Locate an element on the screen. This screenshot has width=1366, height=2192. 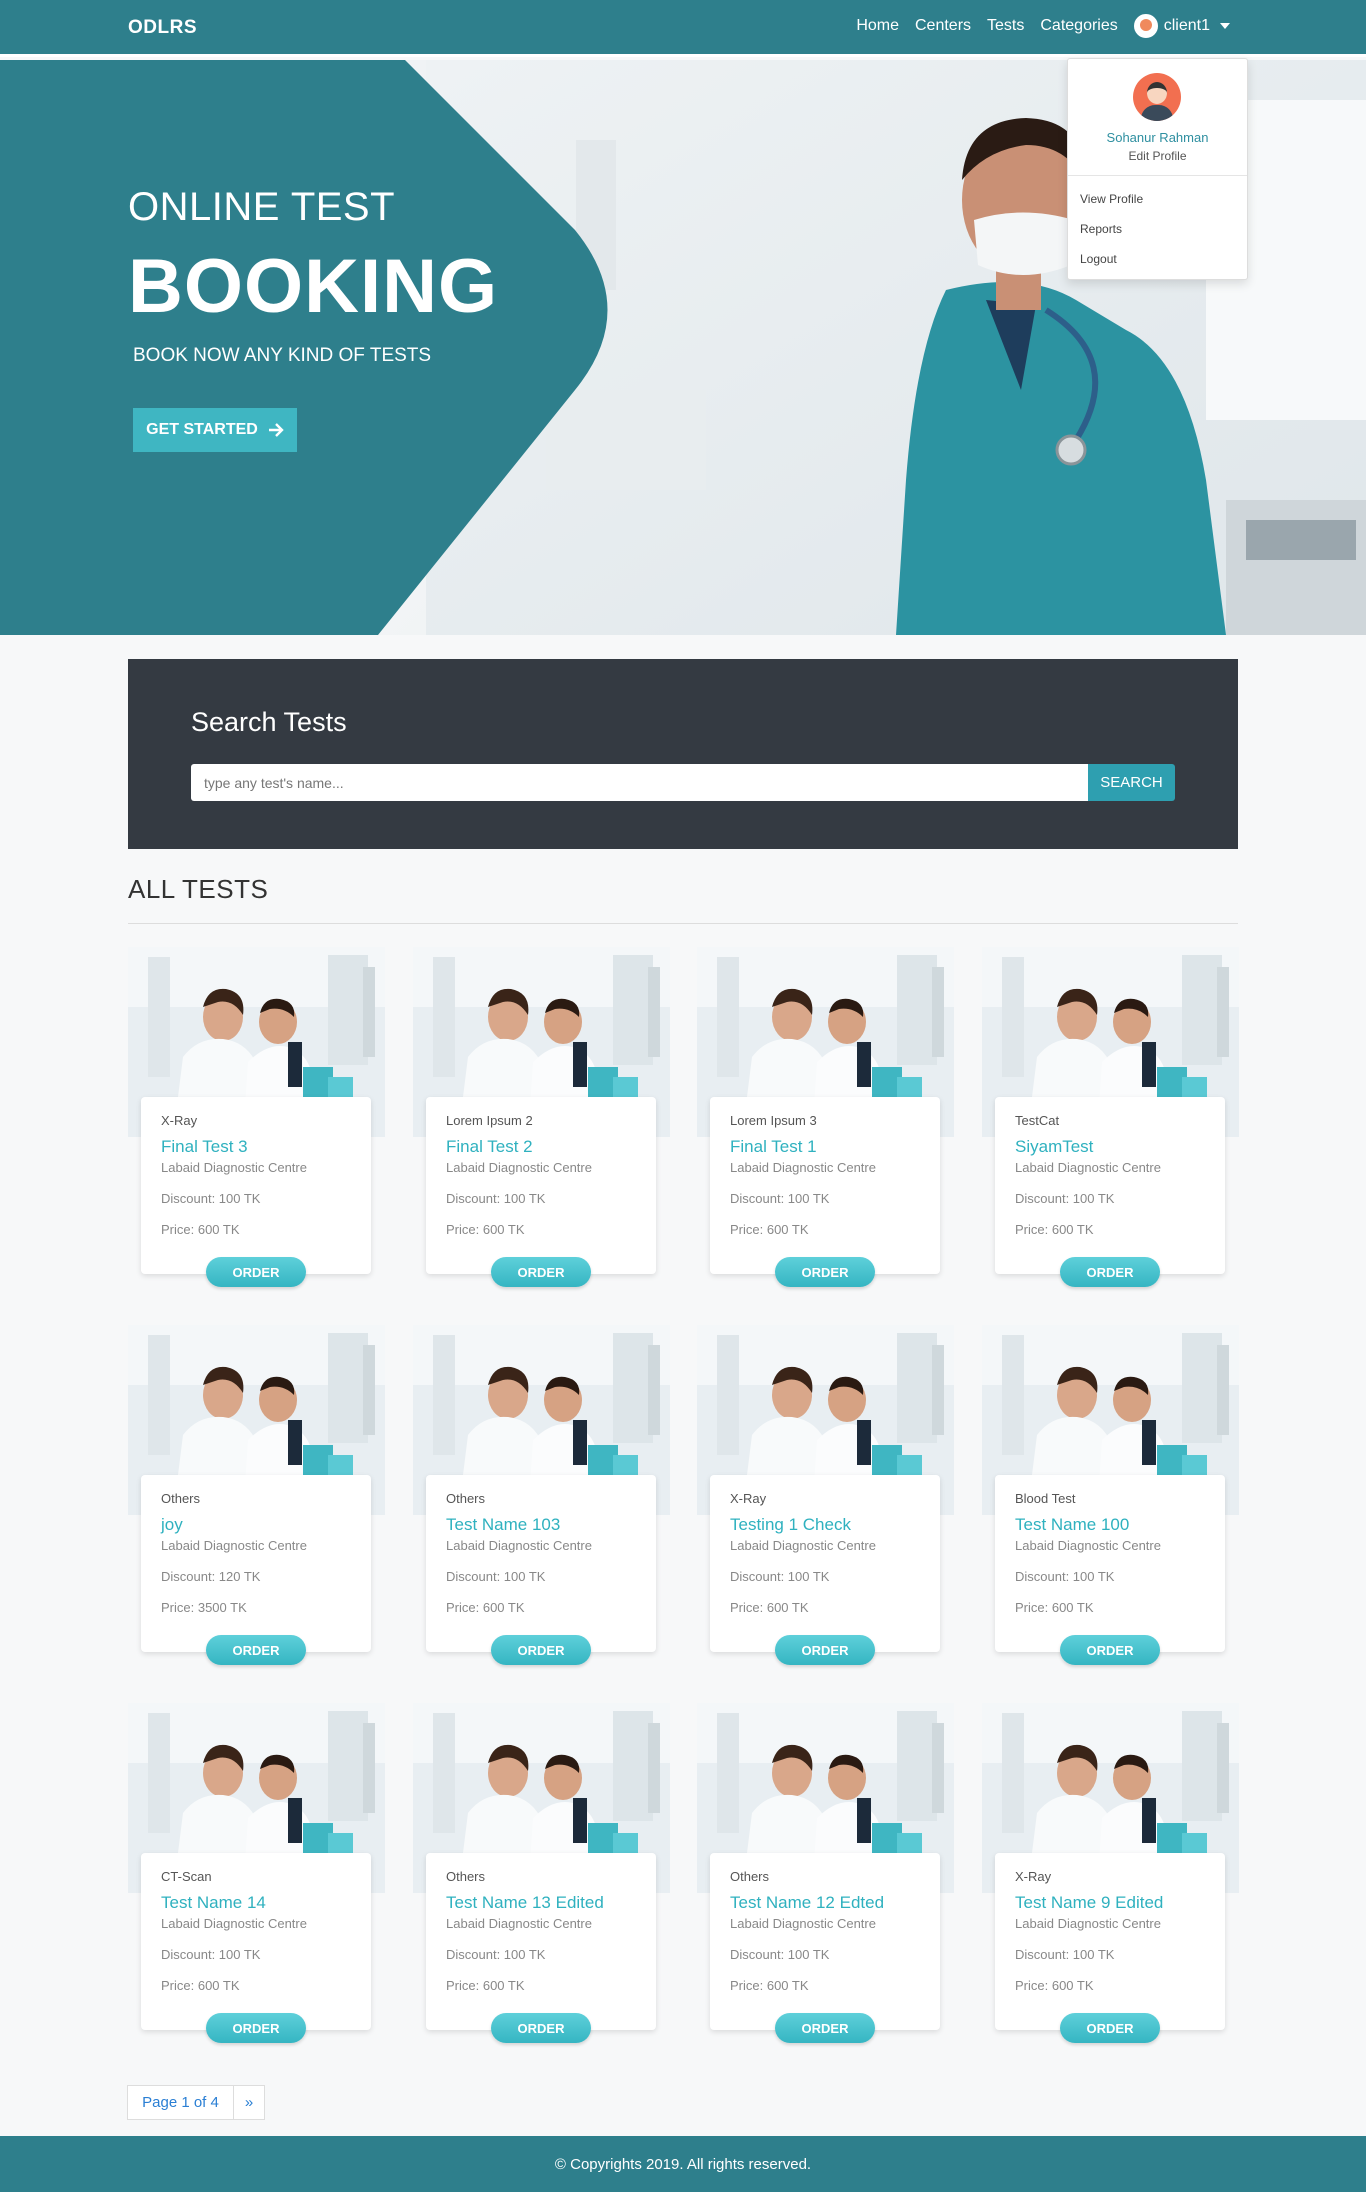
test-name-link: joy is located at coordinates (172, 1525).